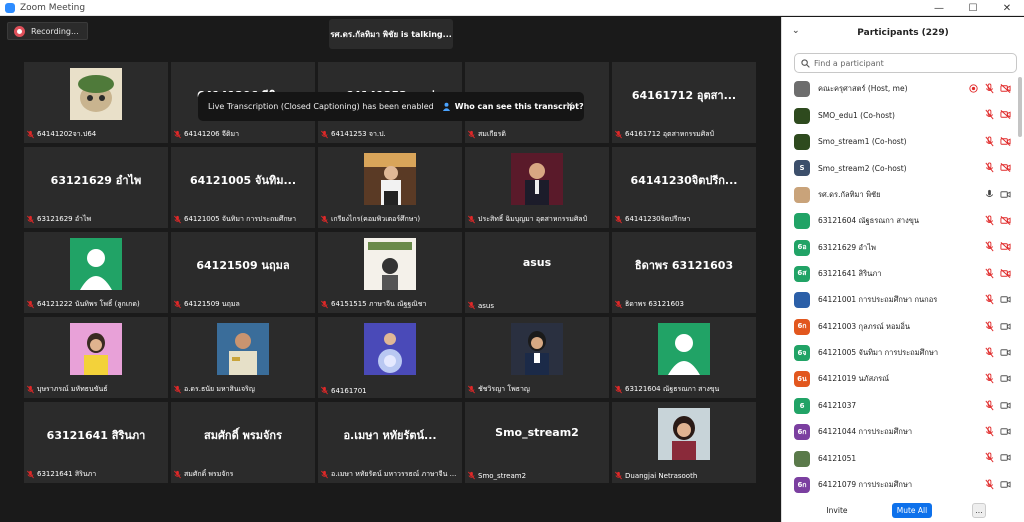  Describe the element at coordinates (1007, 8) in the screenshot. I see `close-window-icon: ✕` at that location.